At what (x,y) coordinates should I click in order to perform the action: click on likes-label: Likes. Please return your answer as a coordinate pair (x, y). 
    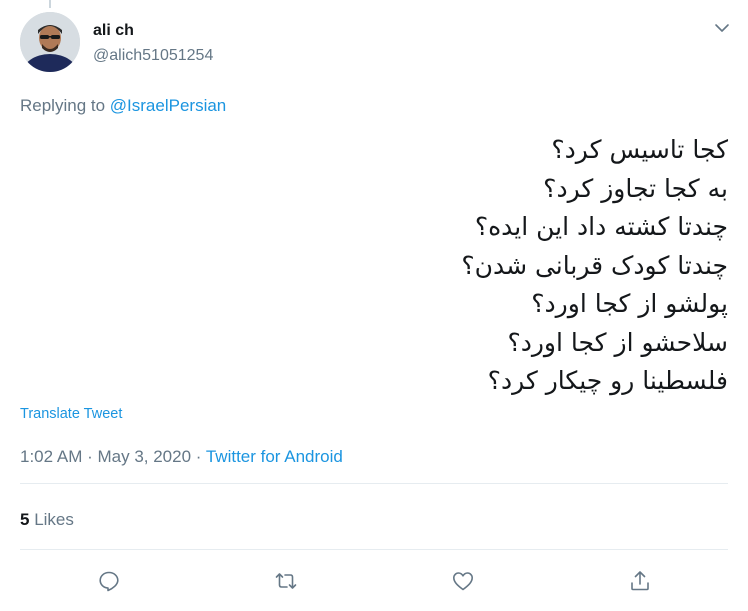
    Looking at the image, I should click on (51, 519).